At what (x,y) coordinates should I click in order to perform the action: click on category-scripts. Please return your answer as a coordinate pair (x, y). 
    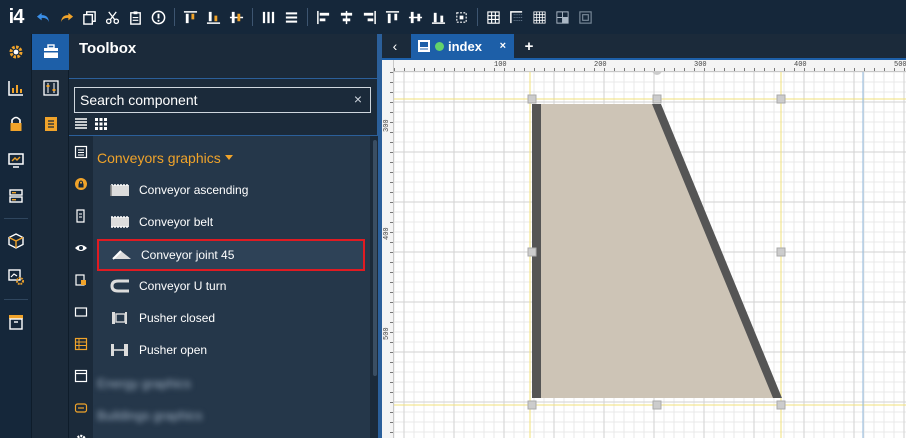
    Looking at the image, I should click on (81, 216).